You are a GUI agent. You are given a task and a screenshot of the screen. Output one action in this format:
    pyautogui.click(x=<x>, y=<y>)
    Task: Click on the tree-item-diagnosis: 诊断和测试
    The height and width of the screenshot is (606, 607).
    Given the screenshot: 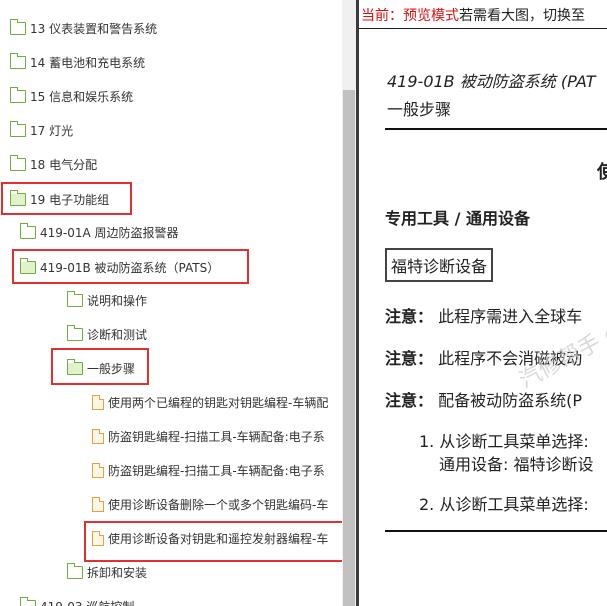 What is the action you would take?
    pyautogui.click(x=107, y=334)
    